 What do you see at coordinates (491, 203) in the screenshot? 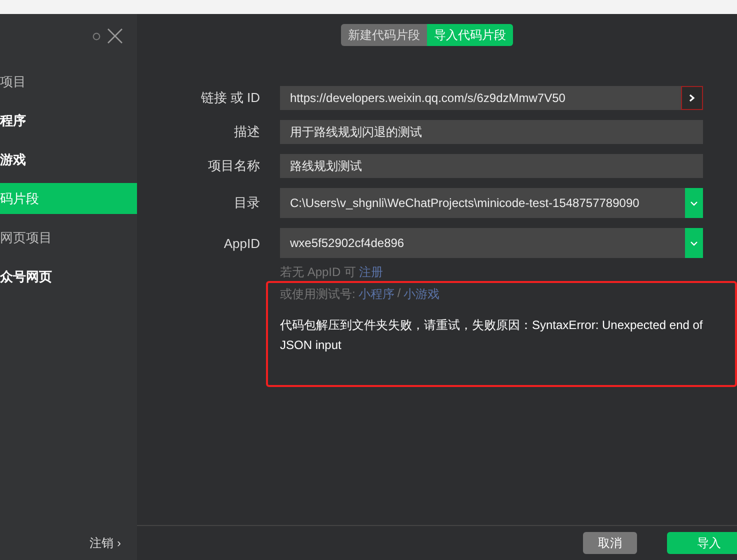
I see `input-field: C:\Users\v_shgnli\WeChatProjects\minicode-test-1548757789090` at bounding box center [491, 203].